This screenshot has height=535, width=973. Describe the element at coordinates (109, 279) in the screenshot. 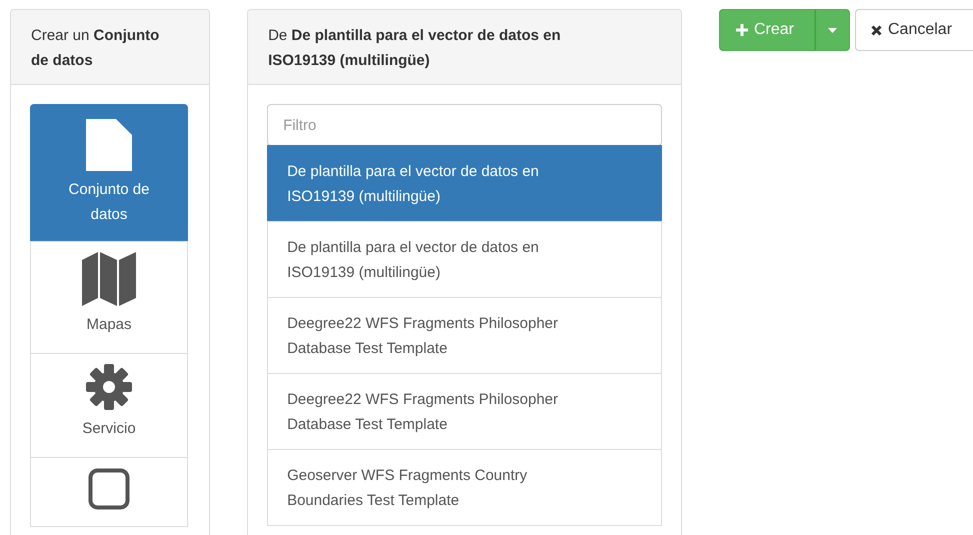

I see `map-icon` at that location.